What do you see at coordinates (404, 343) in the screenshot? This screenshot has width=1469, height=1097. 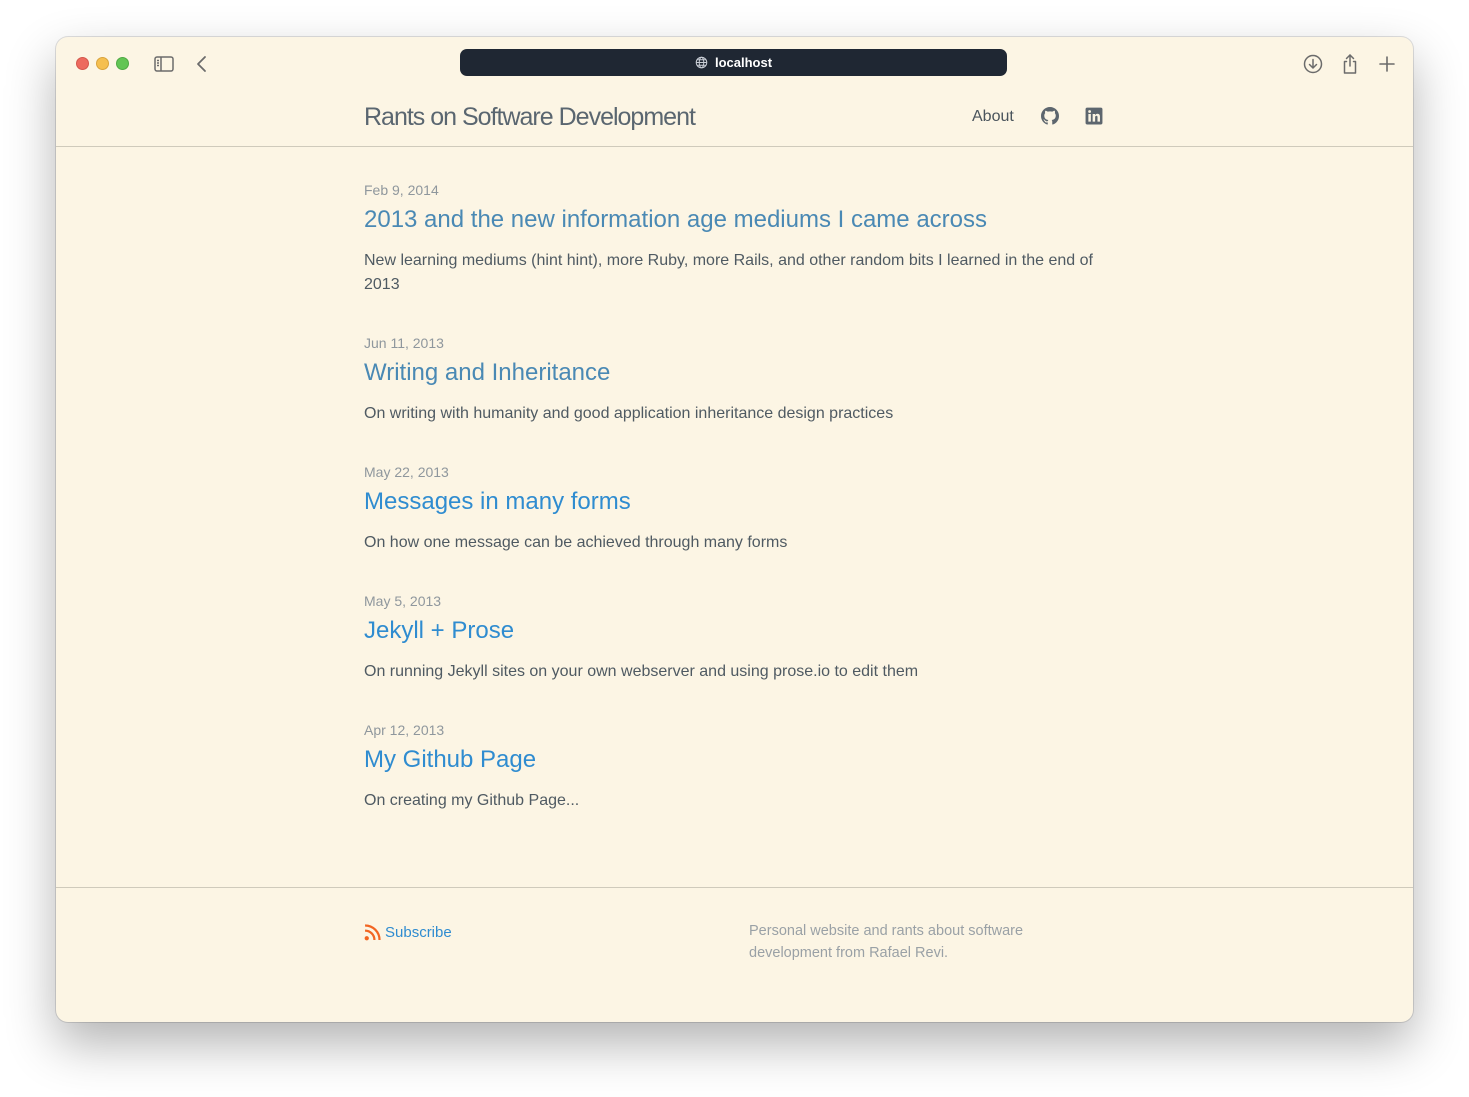 I see `post-date: Jun 11, 2013` at bounding box center [404, 343].